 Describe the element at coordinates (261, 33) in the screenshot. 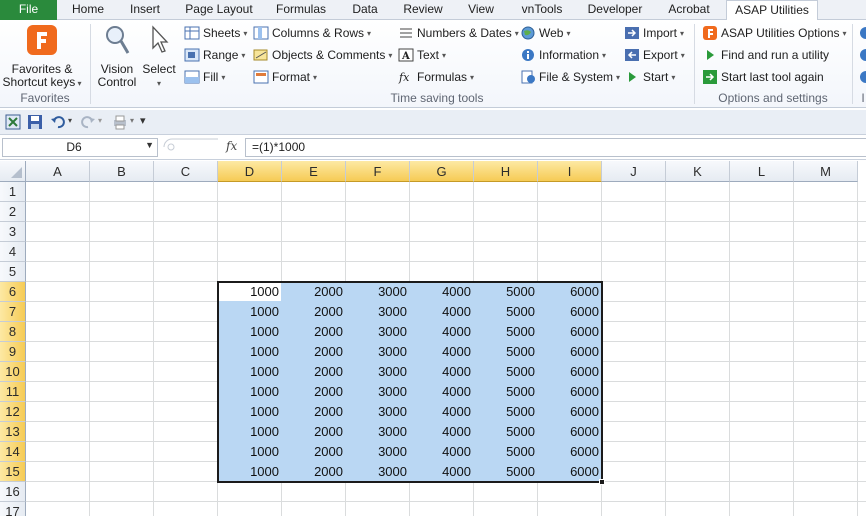

I see `columns-rows-icon` at that location.